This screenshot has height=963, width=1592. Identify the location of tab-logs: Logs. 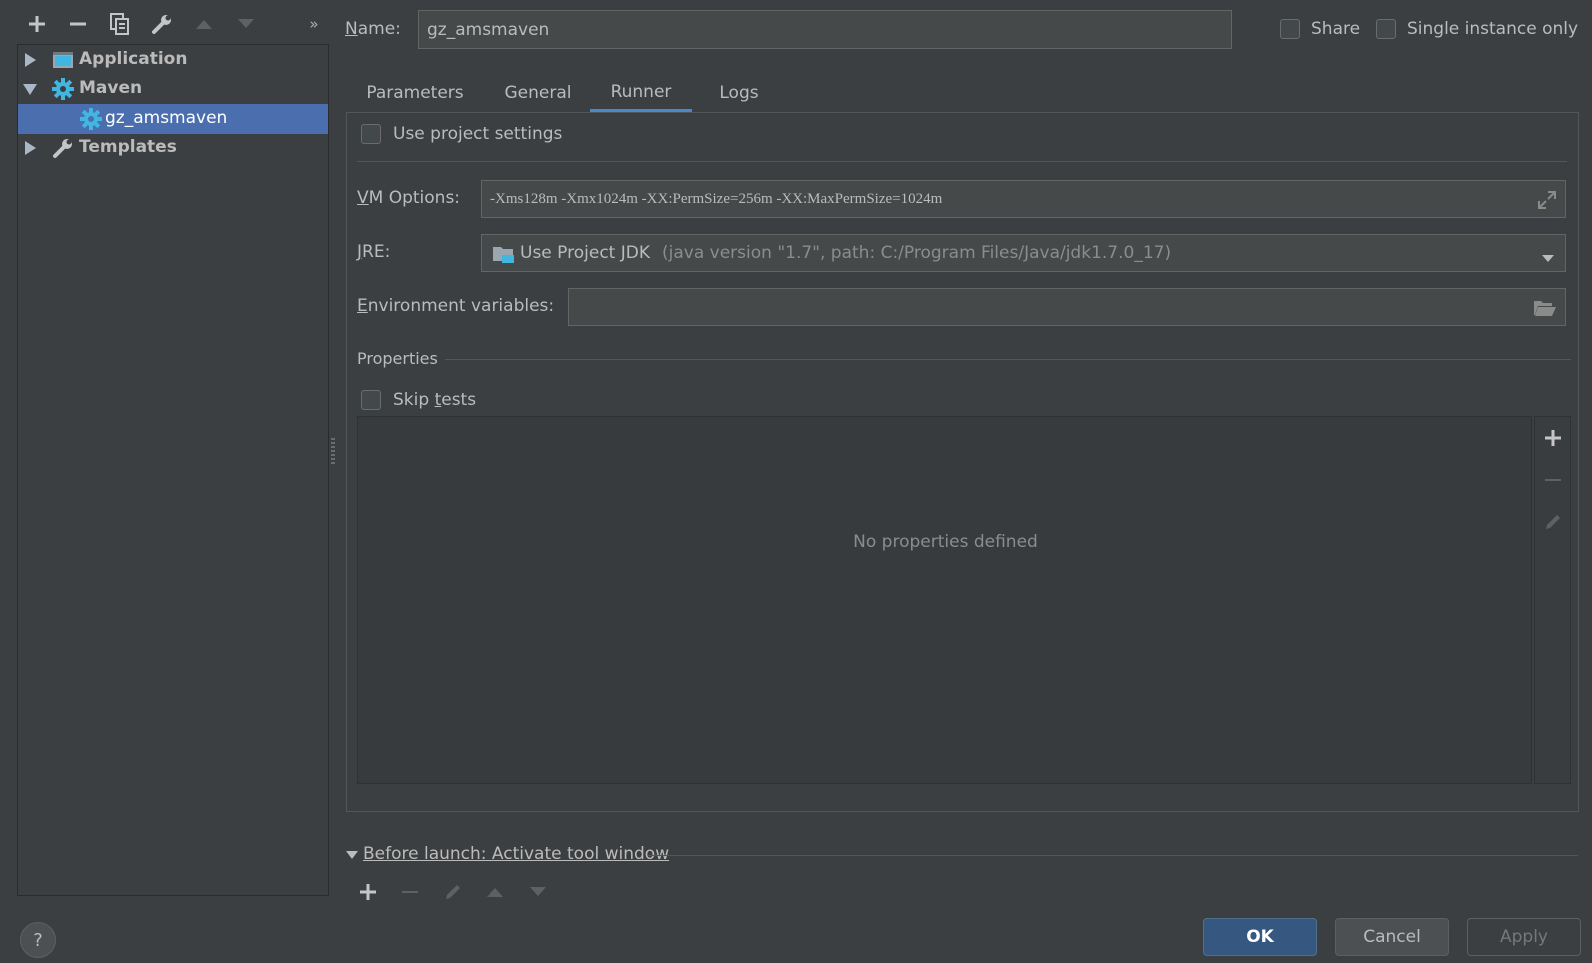
(739, 93).